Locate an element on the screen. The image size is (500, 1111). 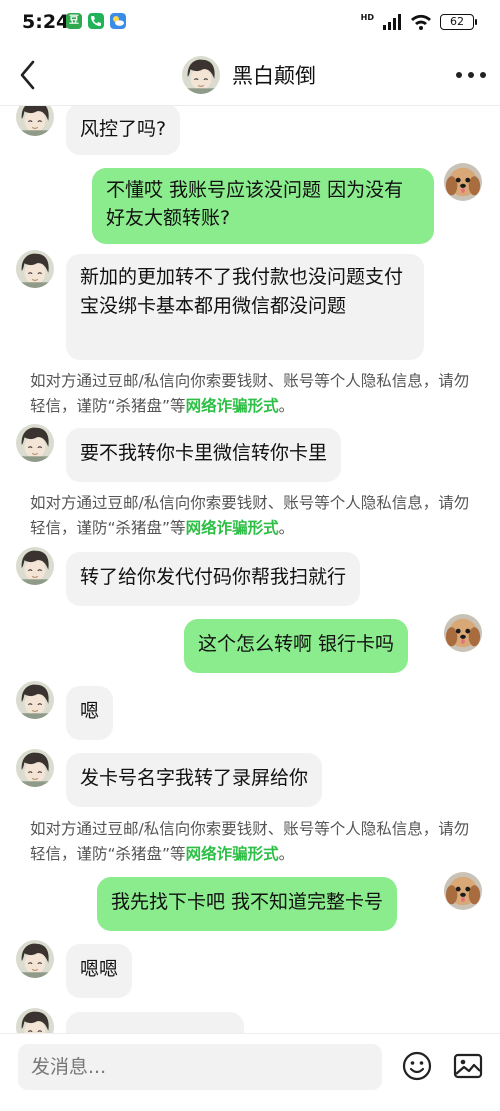
contact-info: 黑白颠倒 is located at coordinates (249, 75).